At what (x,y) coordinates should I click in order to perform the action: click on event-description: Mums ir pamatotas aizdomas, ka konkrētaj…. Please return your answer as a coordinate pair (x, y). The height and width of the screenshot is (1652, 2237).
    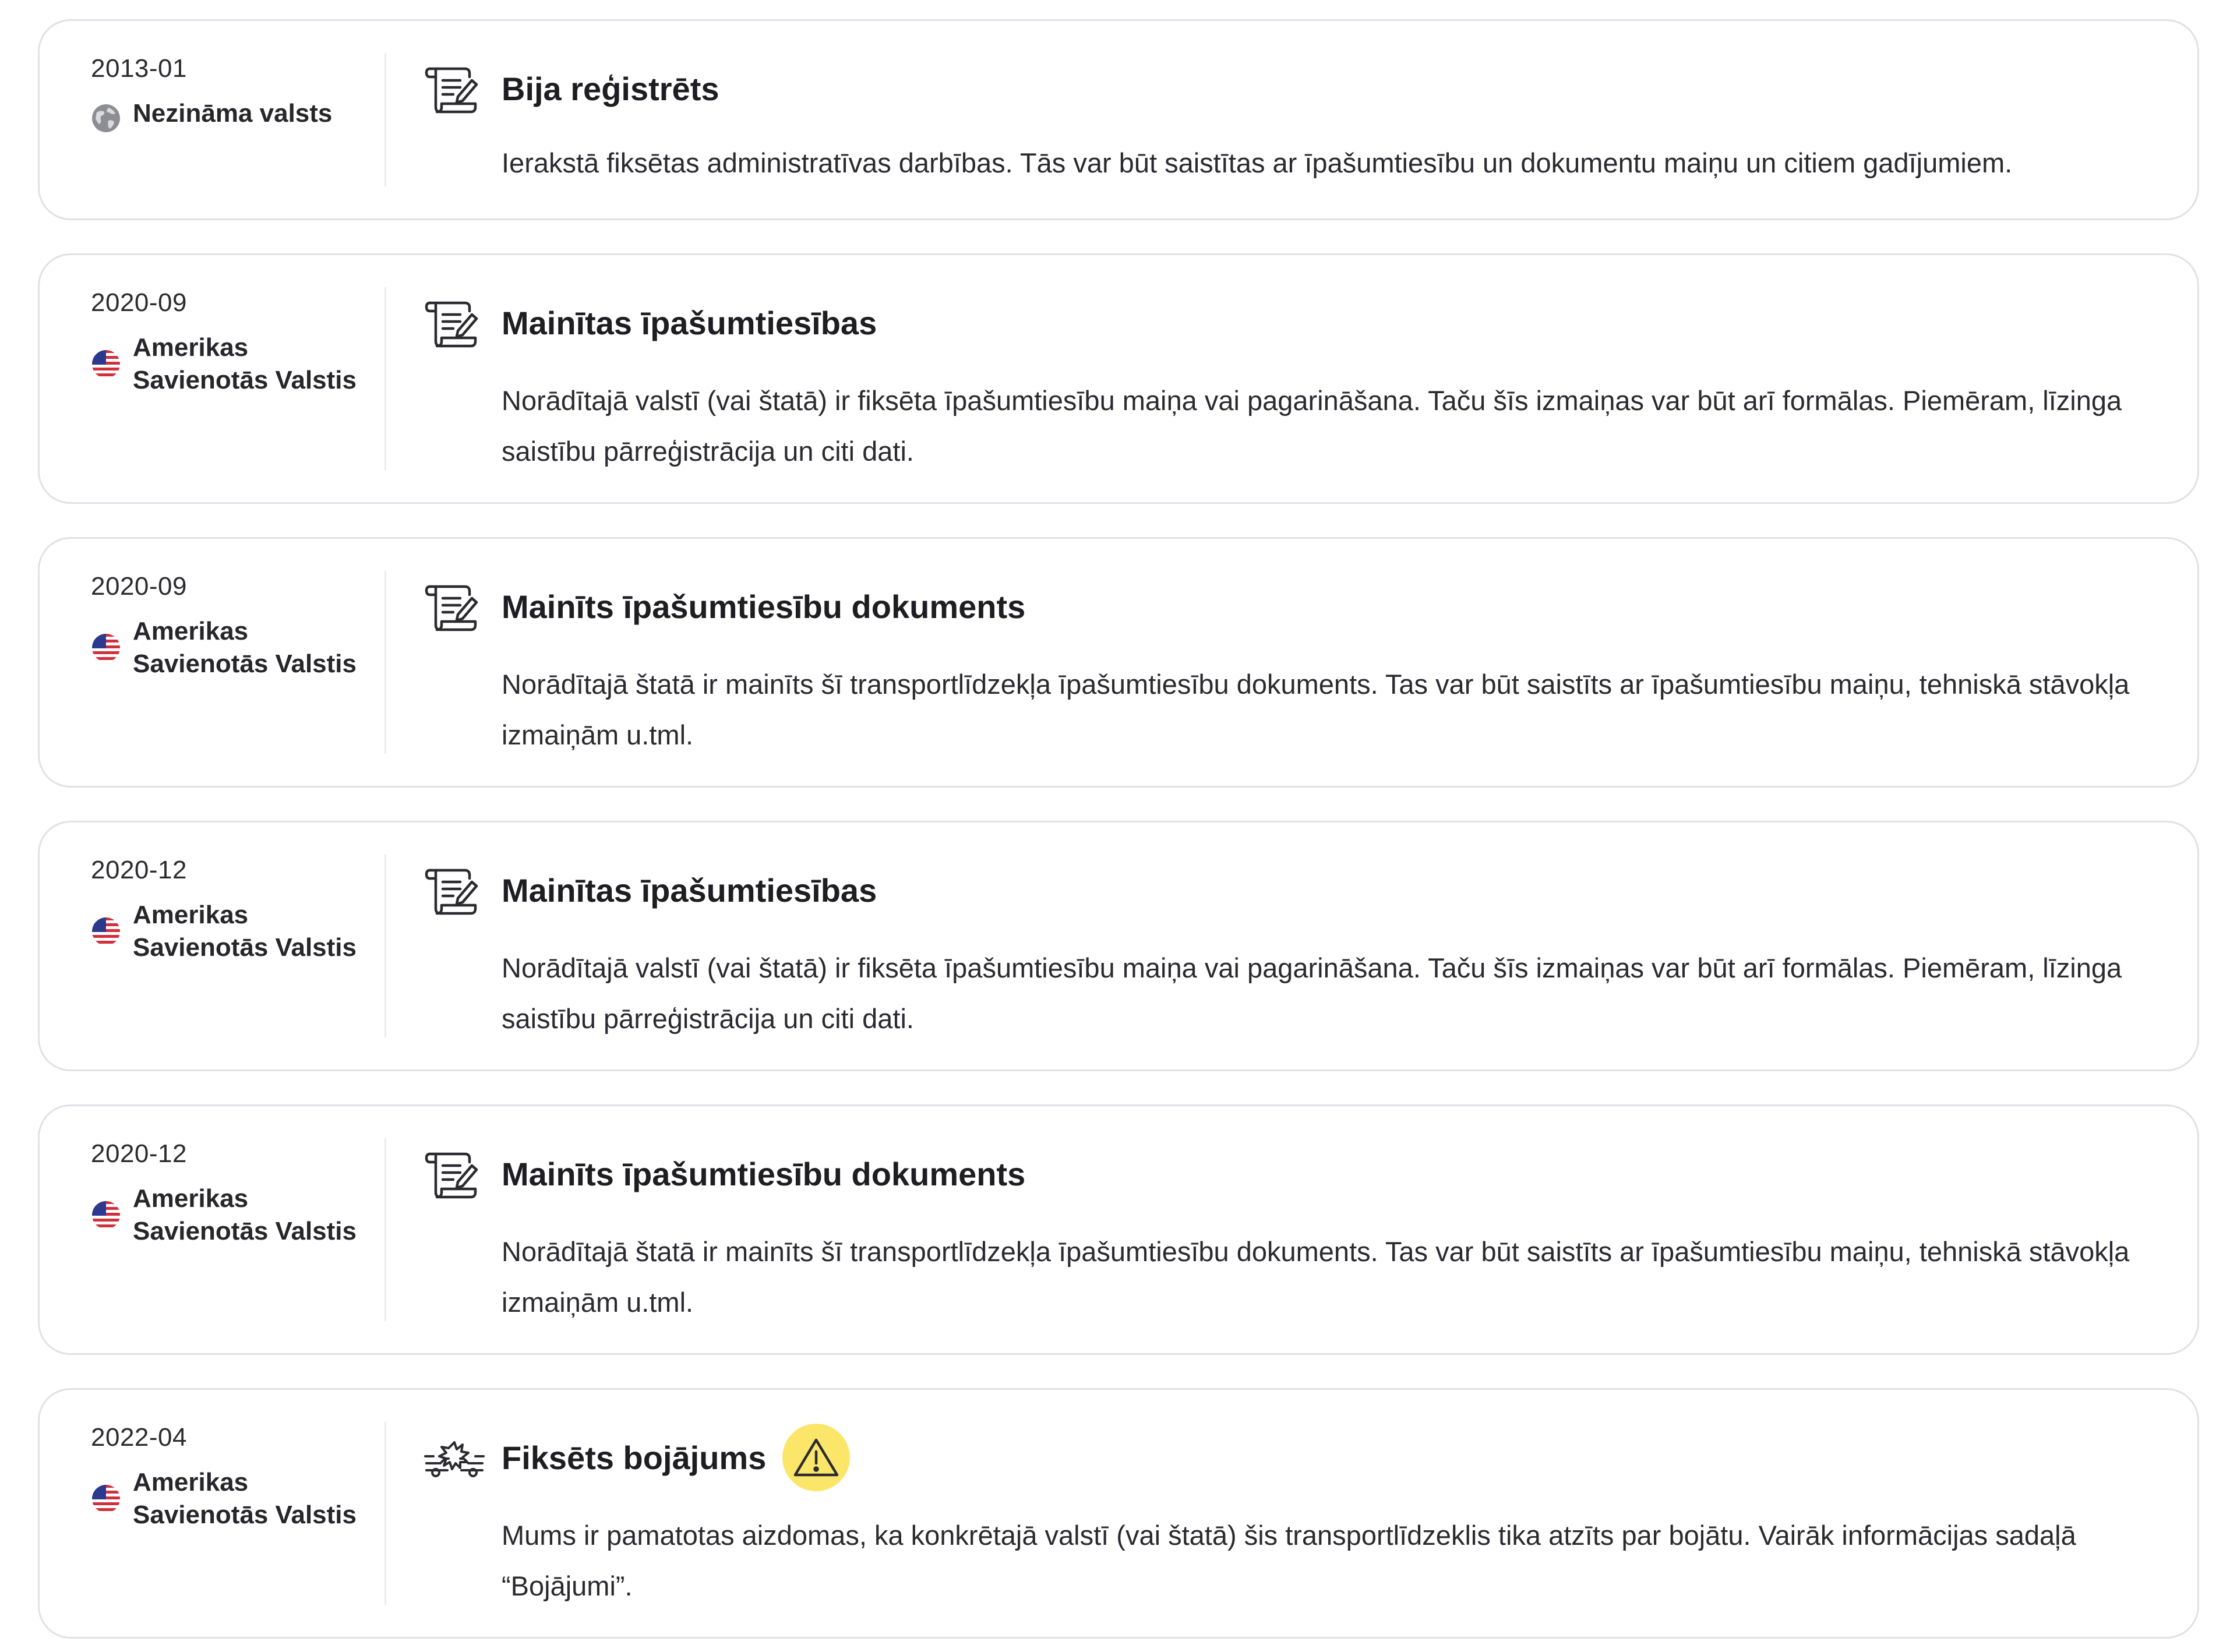
    Looking at the image, I should click on (1289, 1560).